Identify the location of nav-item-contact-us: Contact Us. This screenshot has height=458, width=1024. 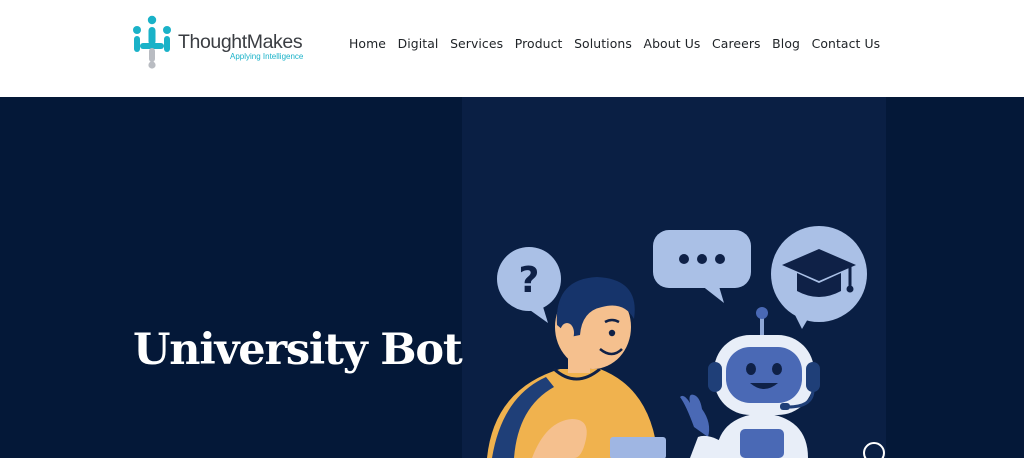
(846, 43).